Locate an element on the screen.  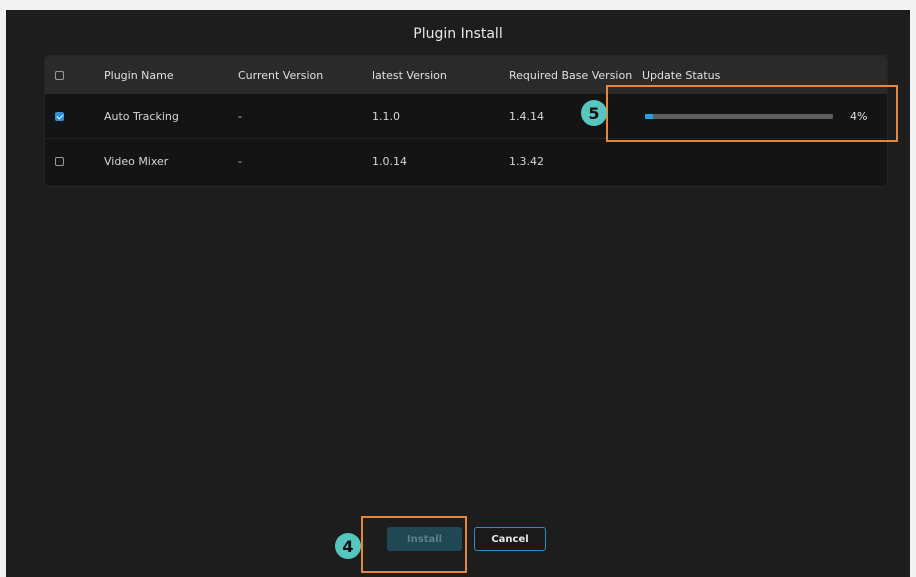
select-all-cell is located at coordinates (59, 75).